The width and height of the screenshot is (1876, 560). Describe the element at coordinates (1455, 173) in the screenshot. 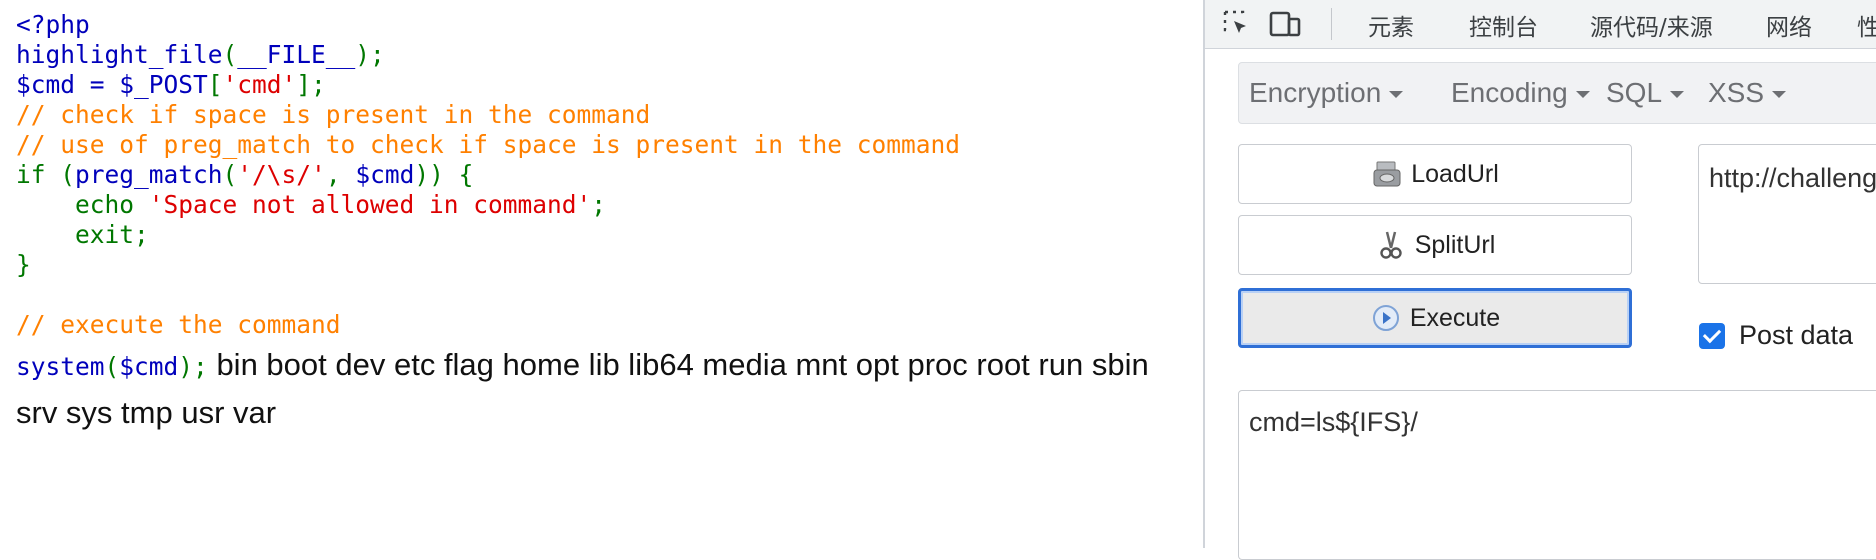

I see `load-url-label: LoadUrl` at that location.